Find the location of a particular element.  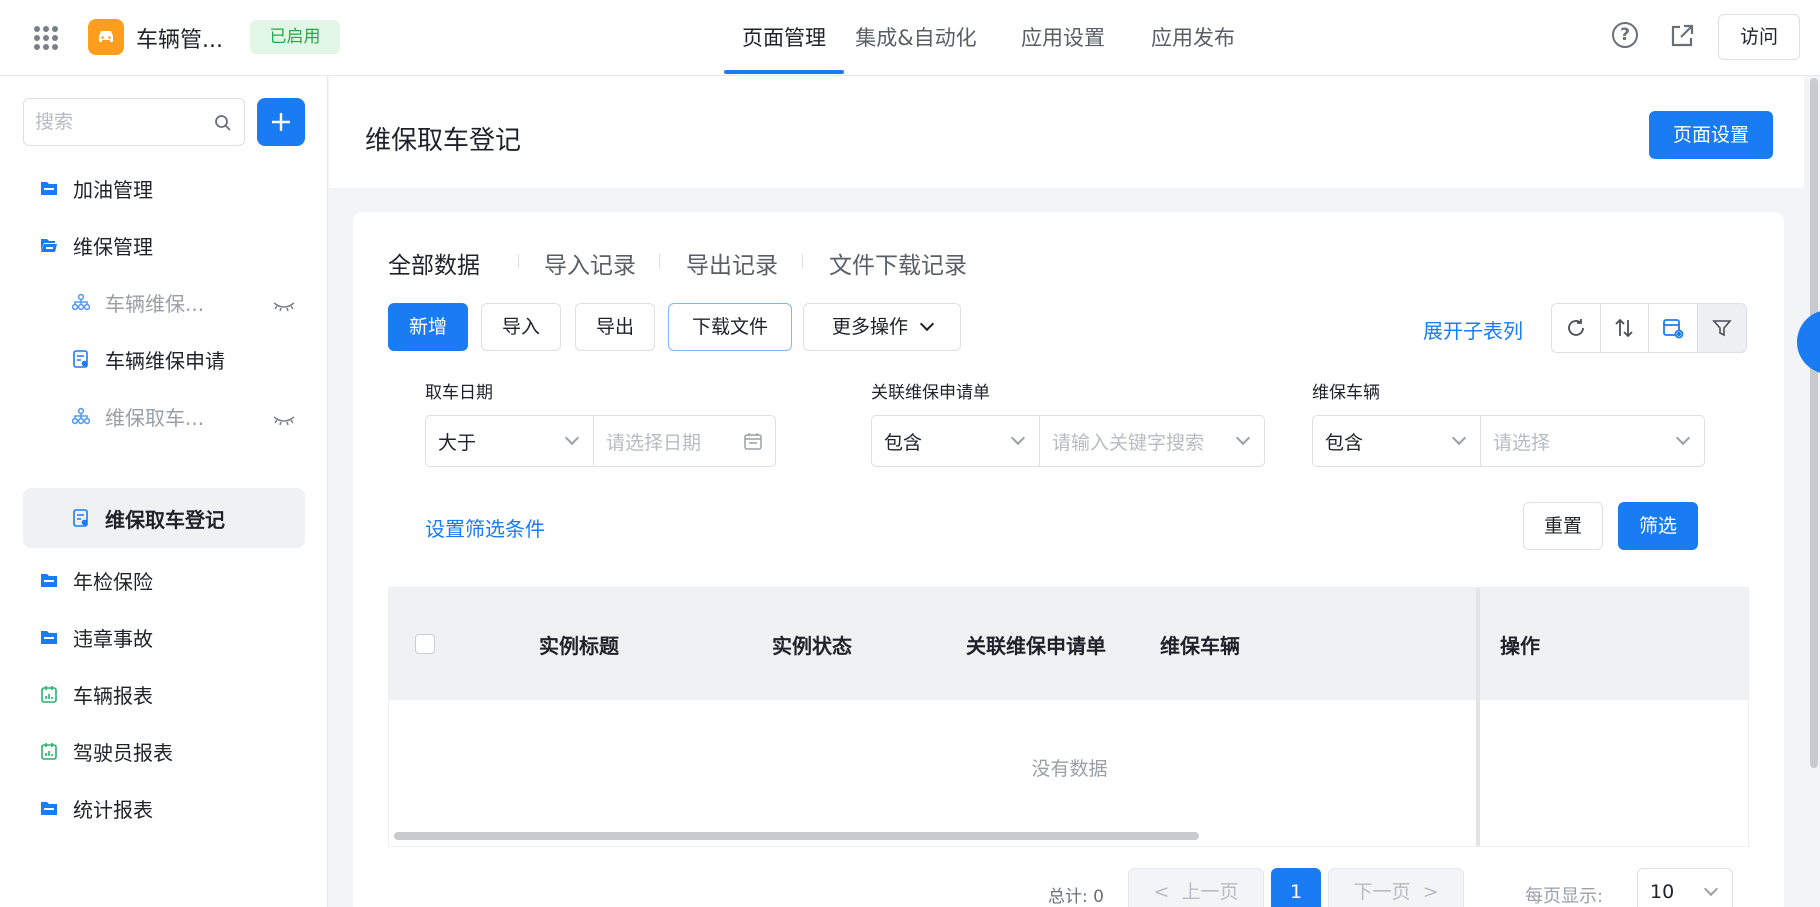

car-icon is located at coordinates (106, 37).